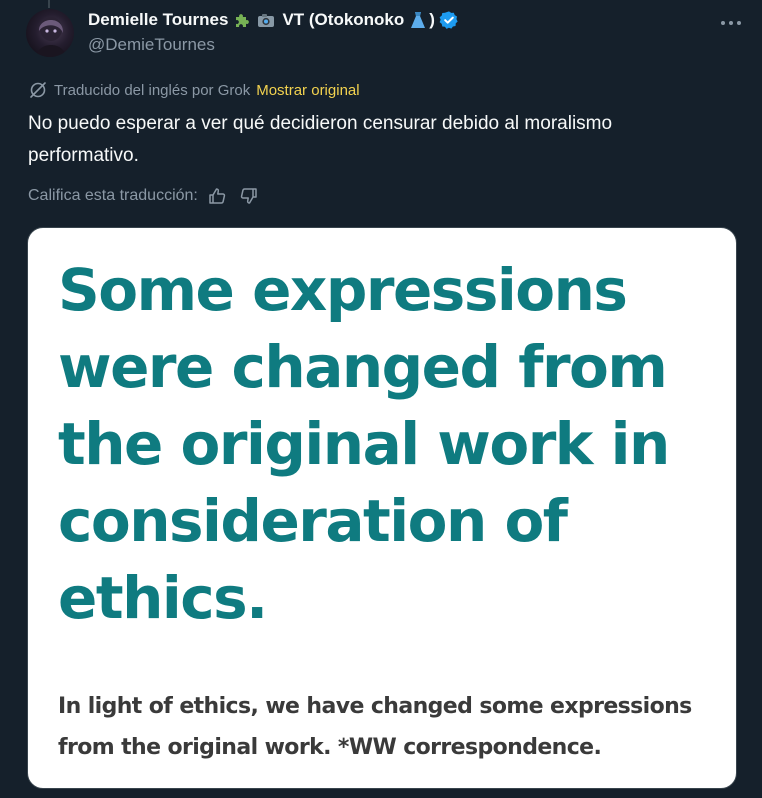 The image size is (762, 798). I want to click on display-name: Demielle Tournes, so click(158, 20).